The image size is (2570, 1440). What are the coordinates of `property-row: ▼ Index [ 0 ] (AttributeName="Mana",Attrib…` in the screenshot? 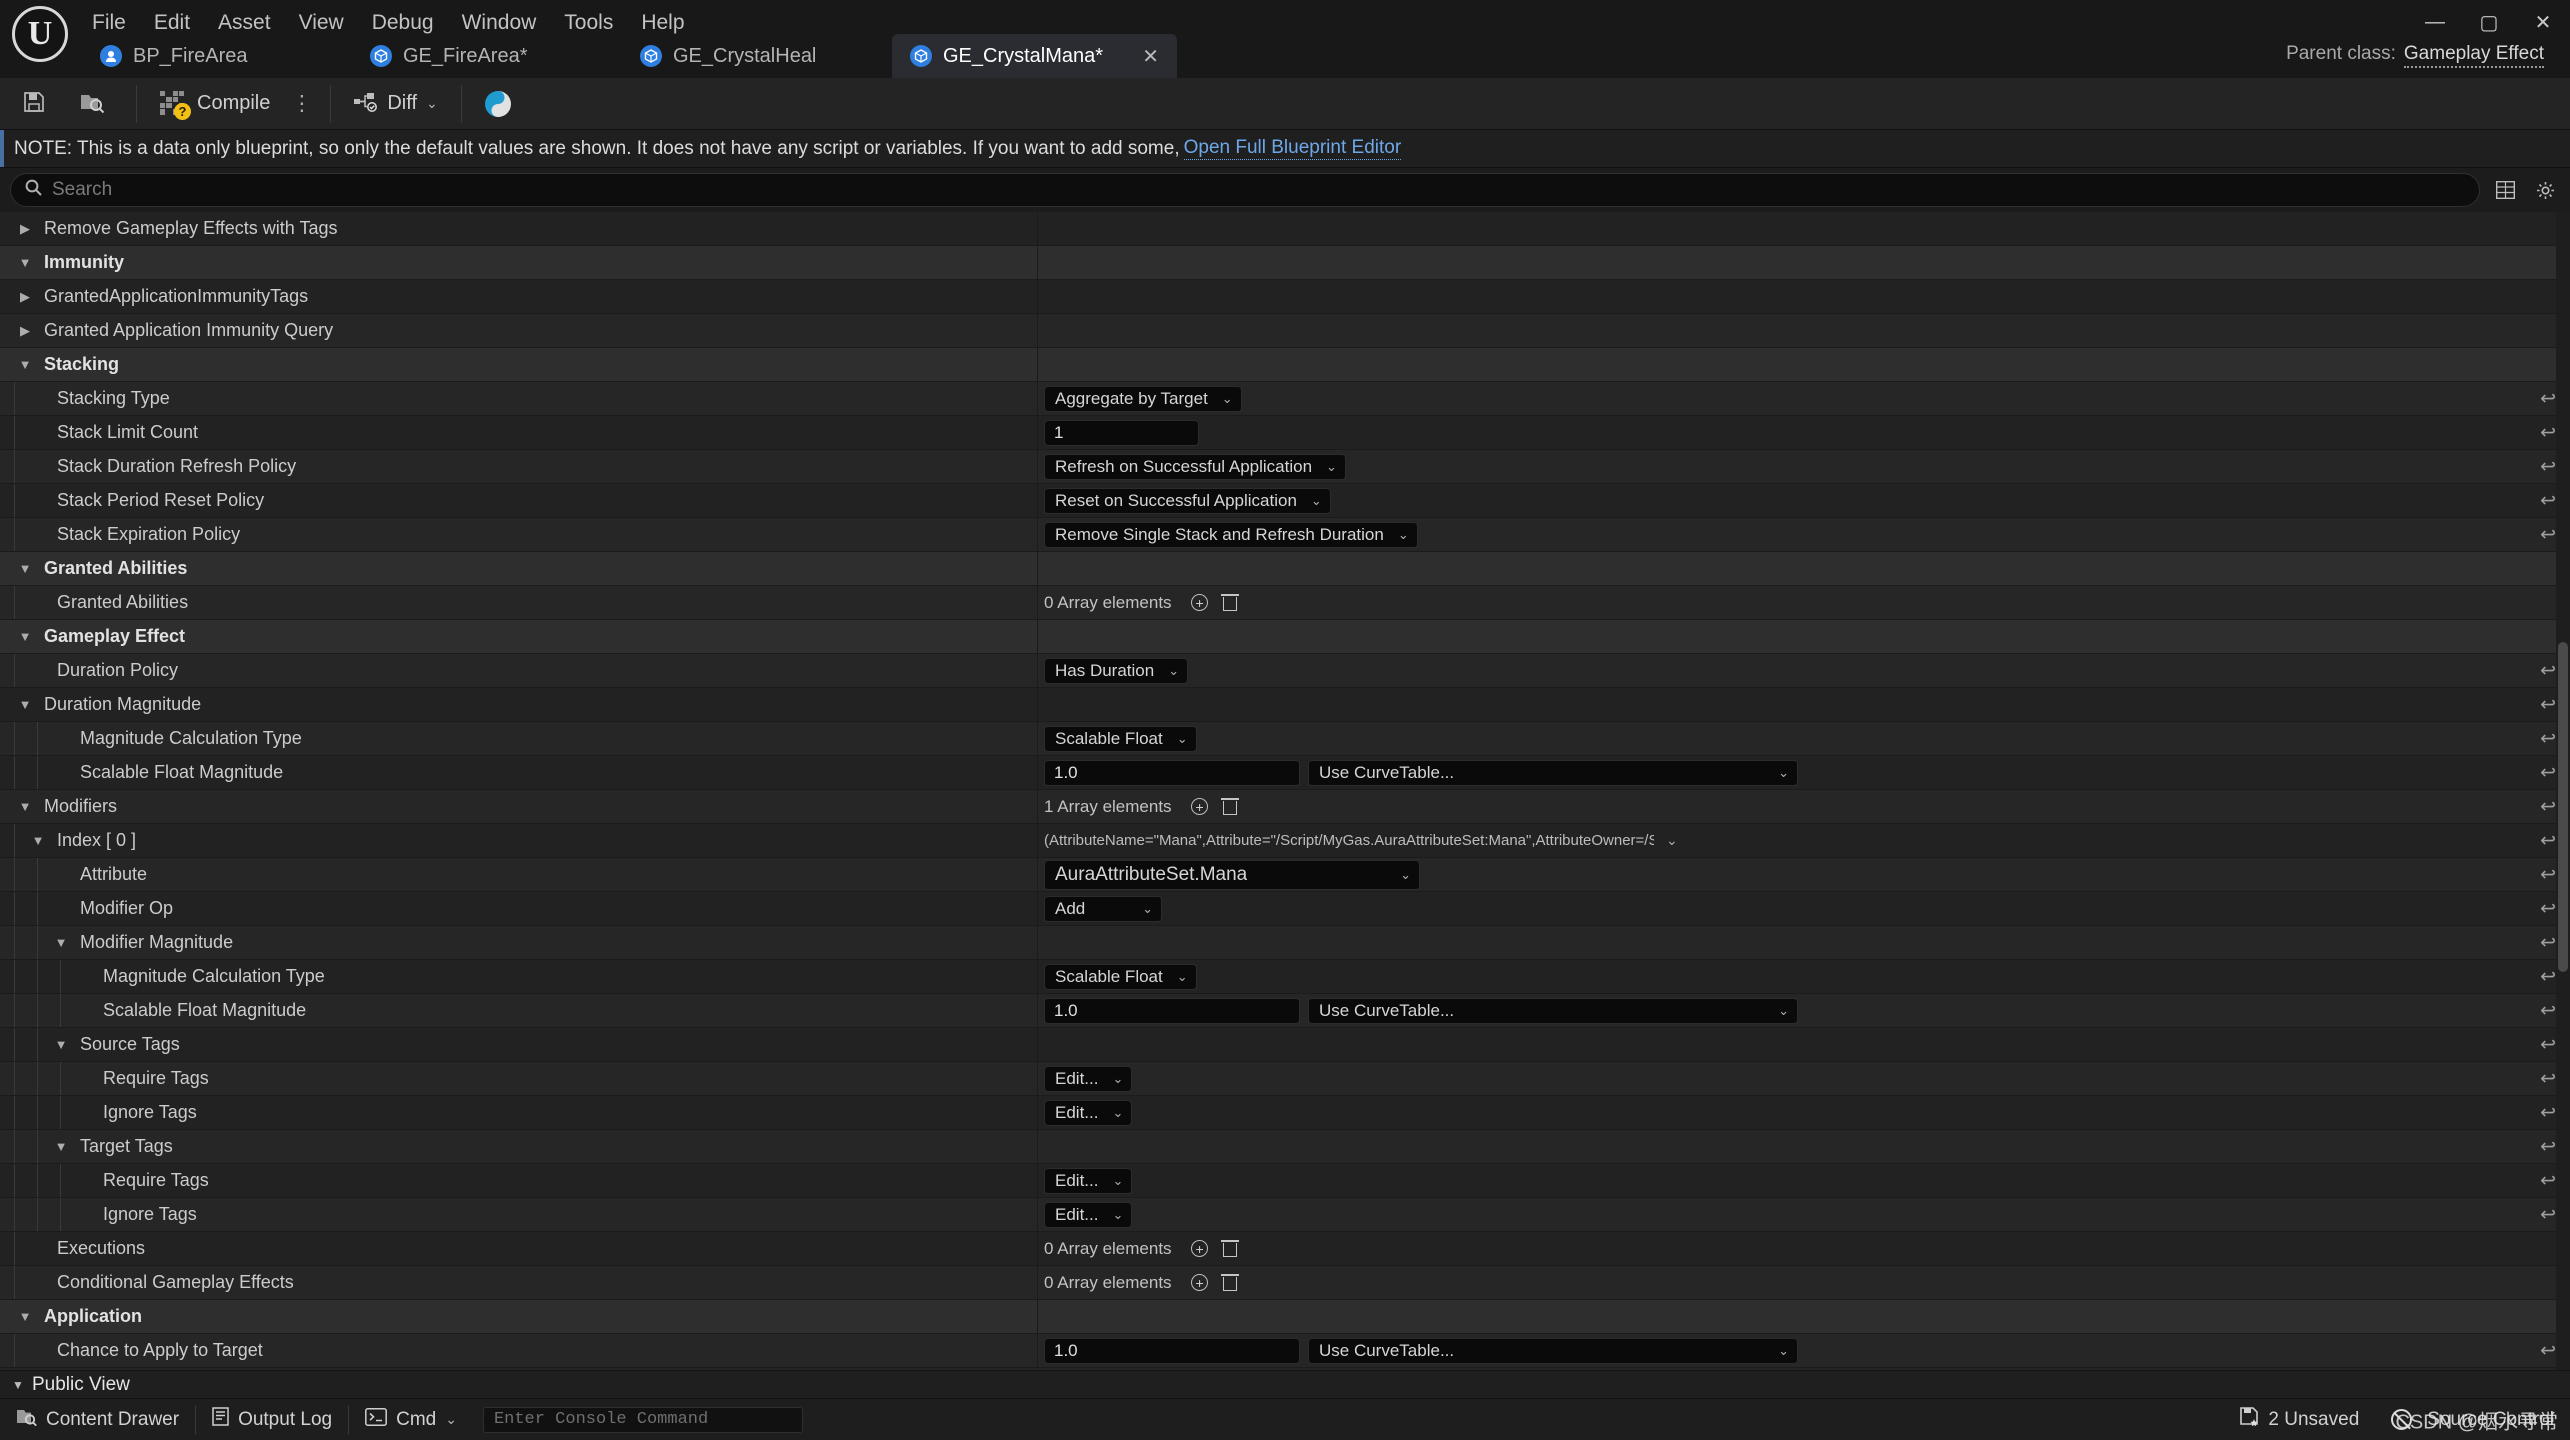 It's located at (1285, 841).